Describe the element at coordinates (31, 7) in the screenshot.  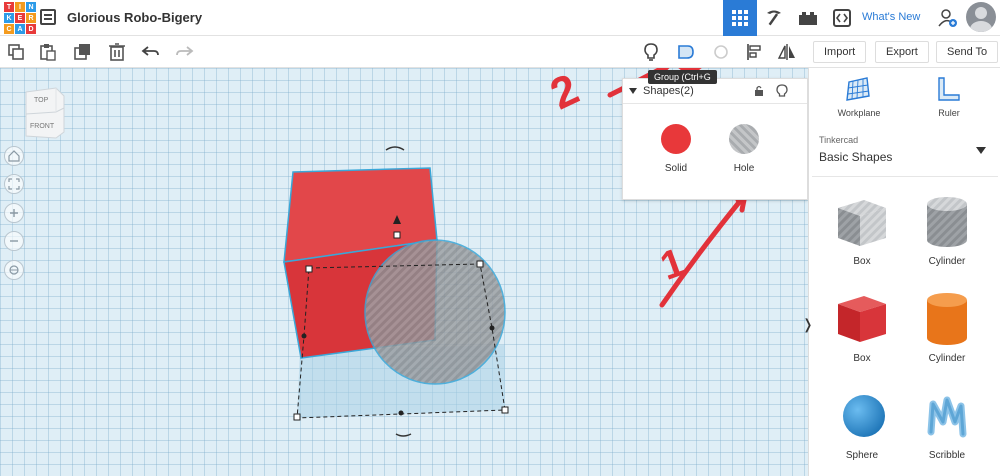
I see `logo-letter: N` at that location.